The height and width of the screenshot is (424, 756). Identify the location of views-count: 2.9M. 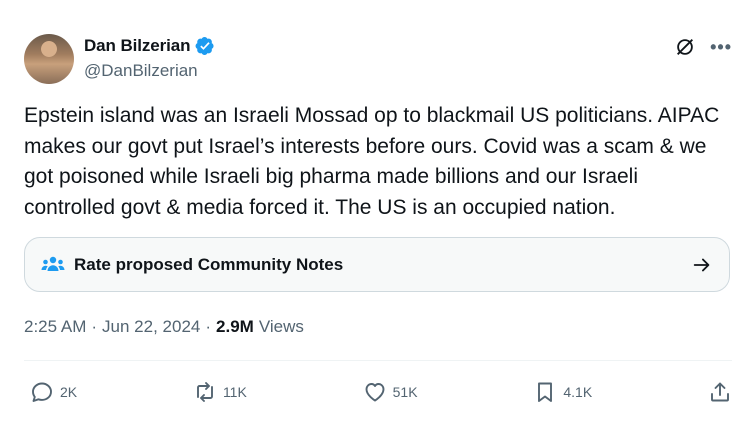
(235, 326).